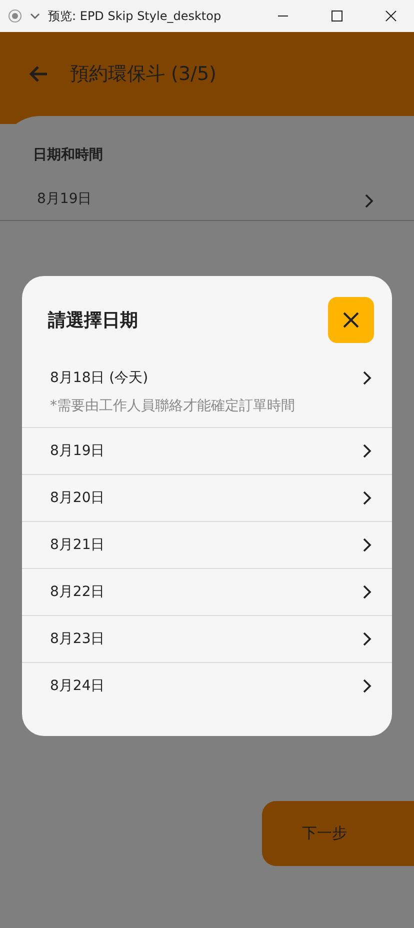  What do you see at coordinates (207, 451) in the screenshot?
I see `date-option: 8月19日` at bounding box center [207, 451].